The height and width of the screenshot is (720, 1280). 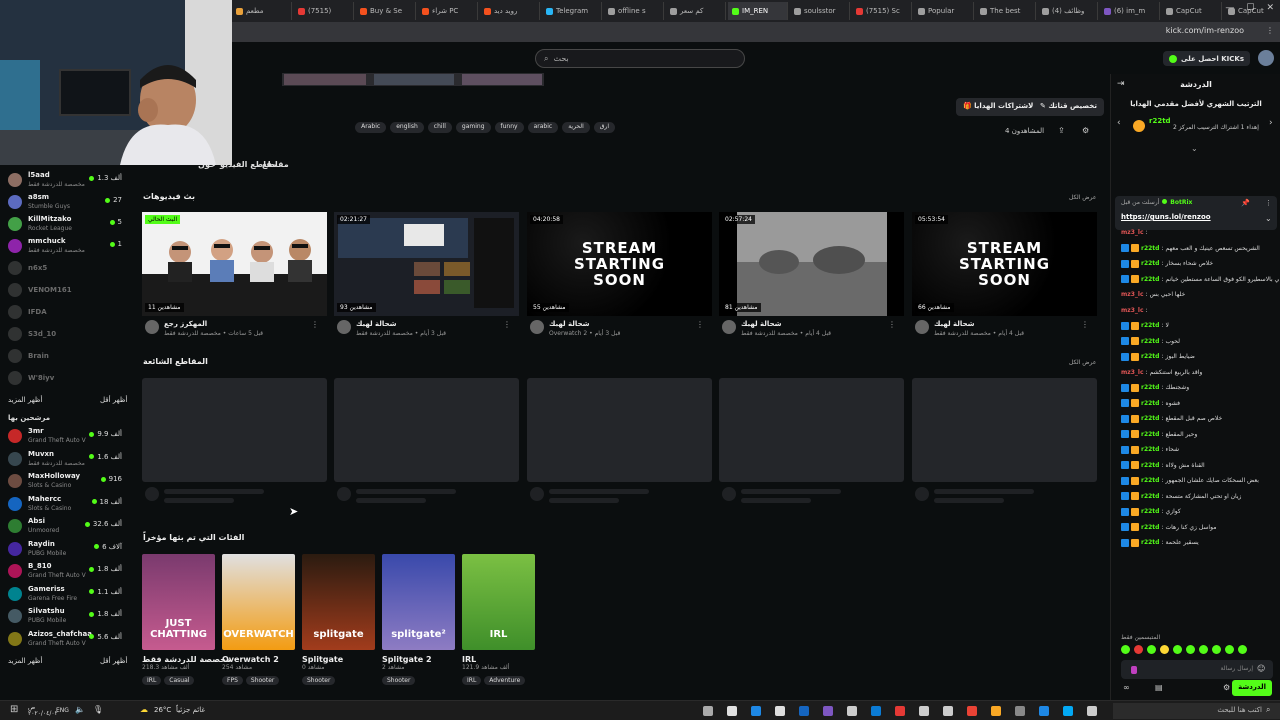 I want to click on browser-tab: رويد ديد, so click(x=510, y=11).